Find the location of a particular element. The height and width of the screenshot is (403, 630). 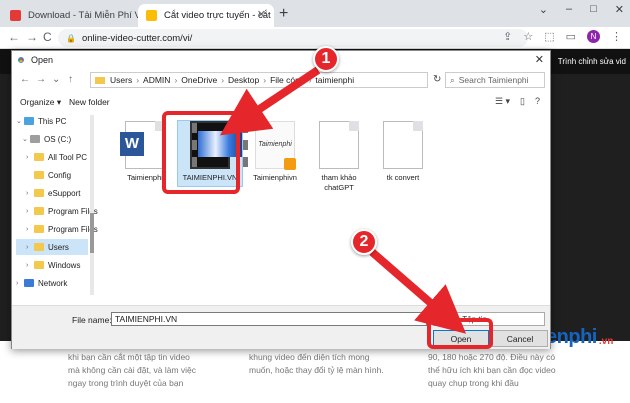

nav-item-config: Config is located at coordinates (48, 175).